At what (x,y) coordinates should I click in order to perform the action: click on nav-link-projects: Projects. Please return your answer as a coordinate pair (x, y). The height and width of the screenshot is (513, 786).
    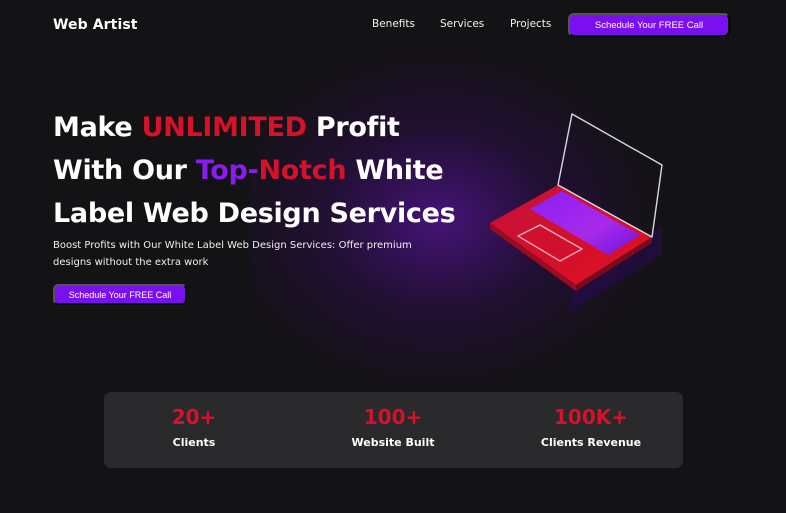
    Looking at the image, I should click on (530, 24).